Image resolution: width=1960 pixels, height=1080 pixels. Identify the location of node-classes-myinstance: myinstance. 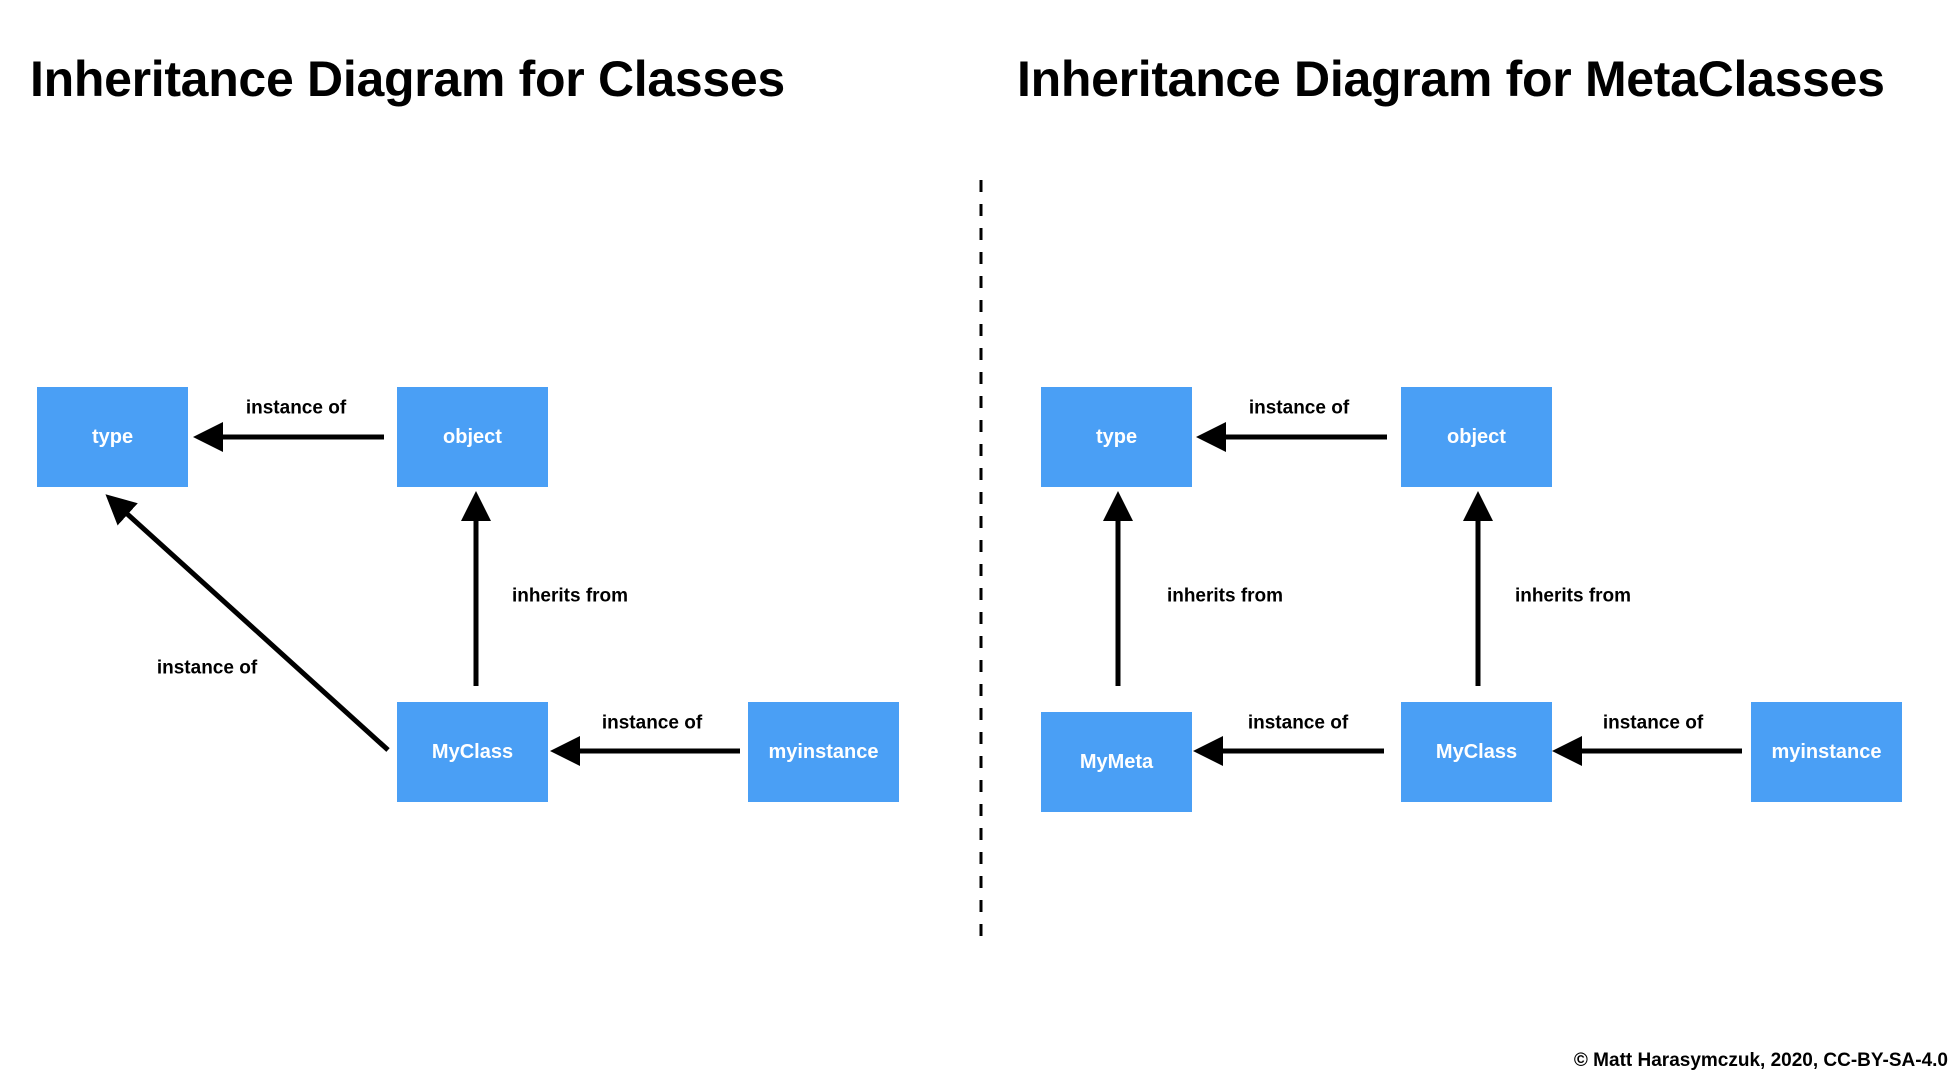
(823, 752).